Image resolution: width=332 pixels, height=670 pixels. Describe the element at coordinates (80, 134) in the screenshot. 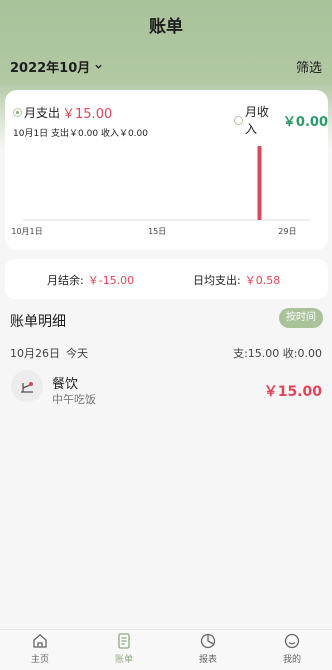

I see `selected-day-summary: 10月1日 支出￥0.00 收入￥0.00` at that location.